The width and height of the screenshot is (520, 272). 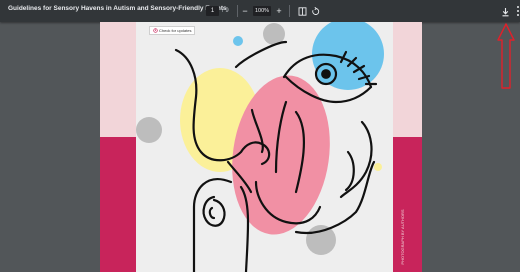 I want to click on page-count: / 9, so click(x=225, y=11).